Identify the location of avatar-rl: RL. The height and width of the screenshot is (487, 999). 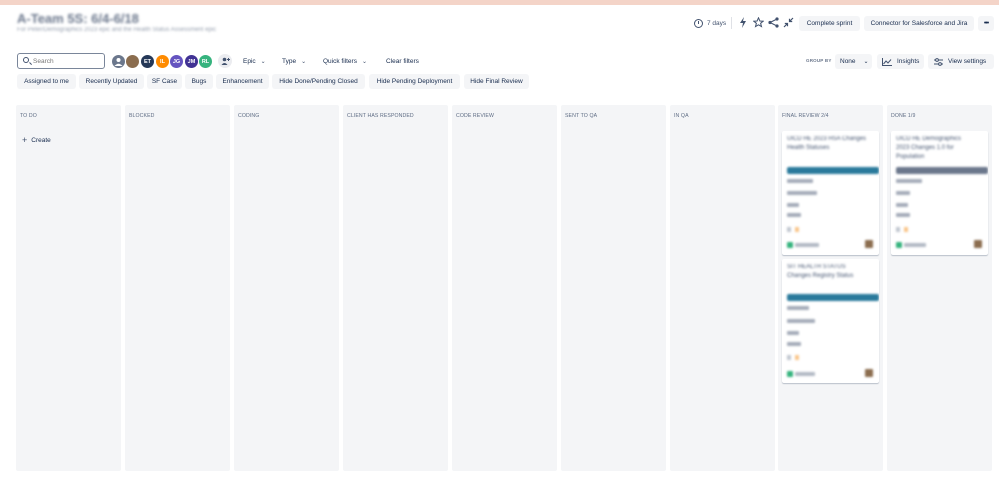
(205, 61).